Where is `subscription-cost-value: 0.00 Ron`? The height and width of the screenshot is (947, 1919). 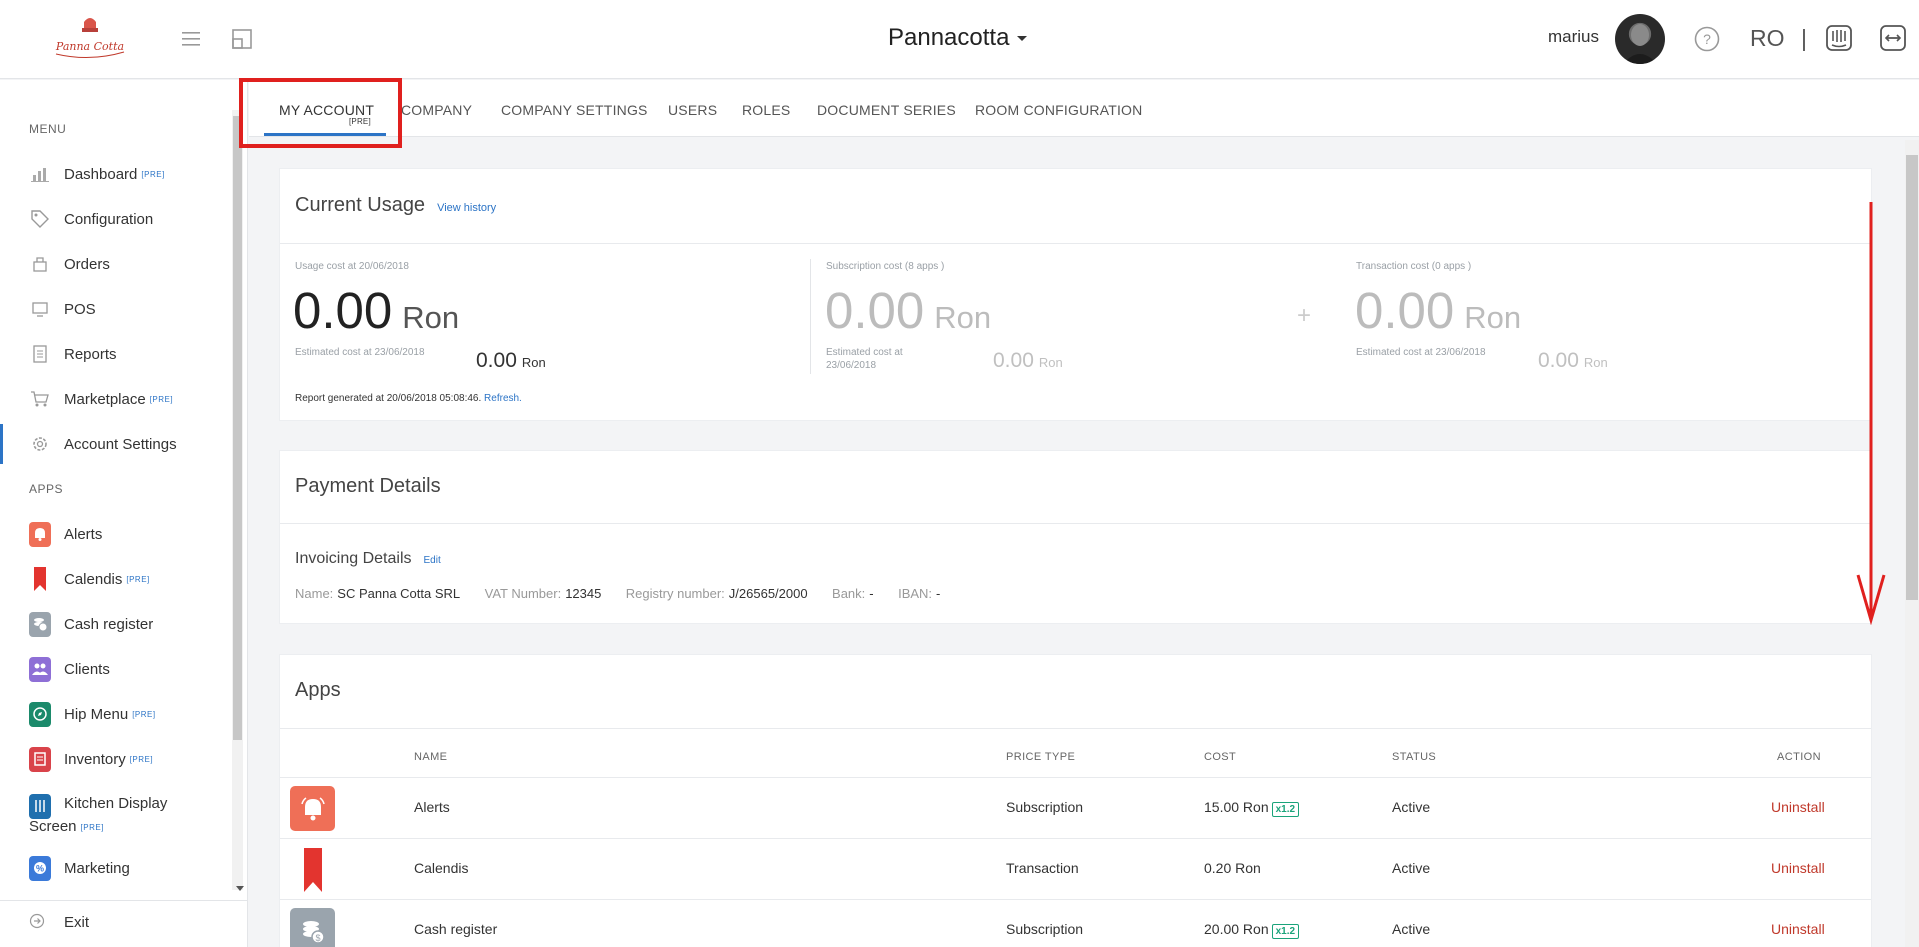 subscription-cost-value: 0.00 Ron is located at coordinates (908, 310).